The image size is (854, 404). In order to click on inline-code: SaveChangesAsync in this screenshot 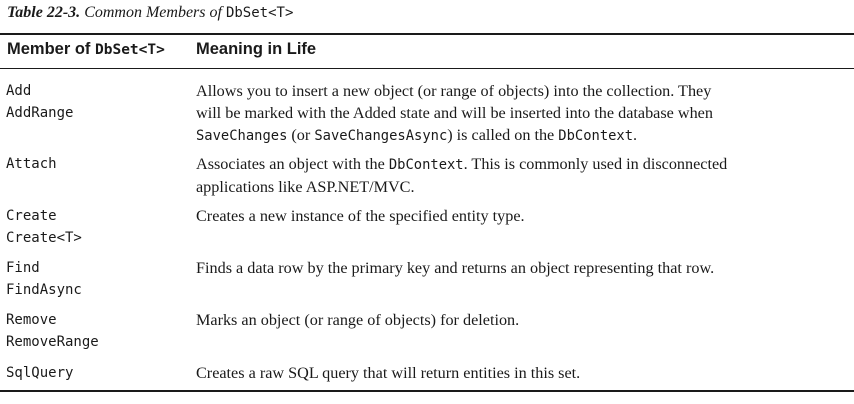, I will do `click(381, 136)`.